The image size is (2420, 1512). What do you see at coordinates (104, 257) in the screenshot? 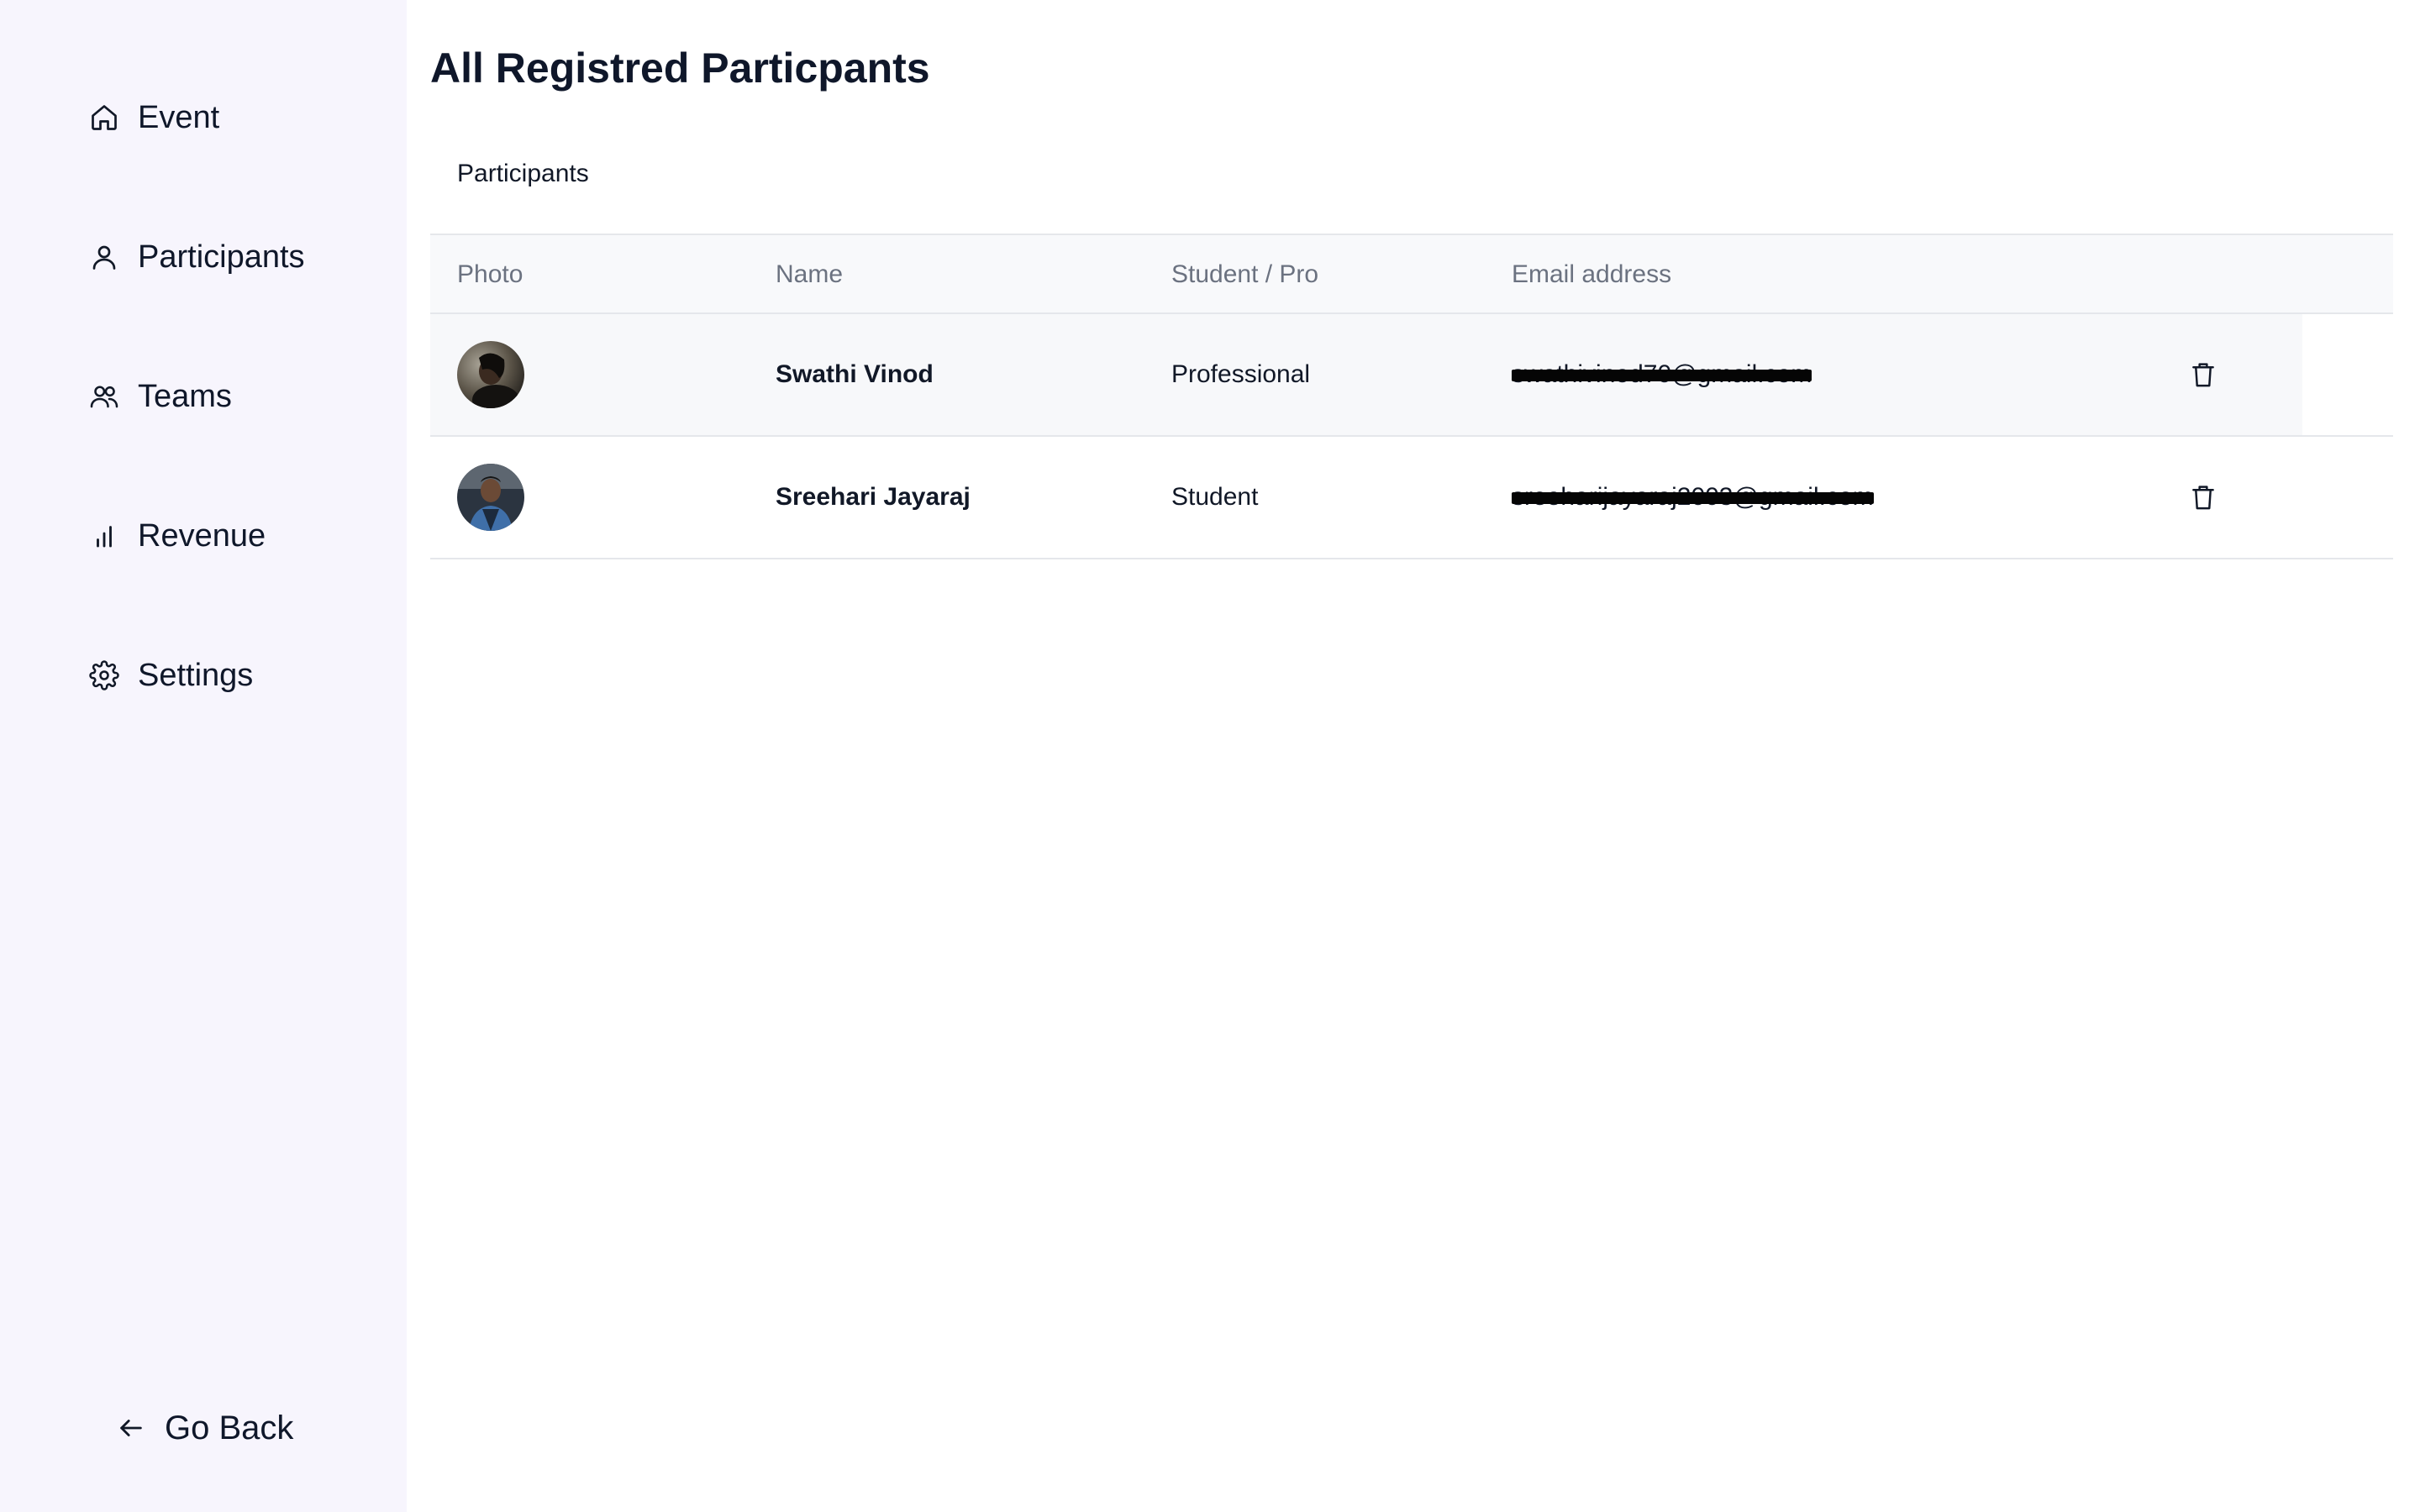
I see `user-icon` at bounding box center [104, 257].